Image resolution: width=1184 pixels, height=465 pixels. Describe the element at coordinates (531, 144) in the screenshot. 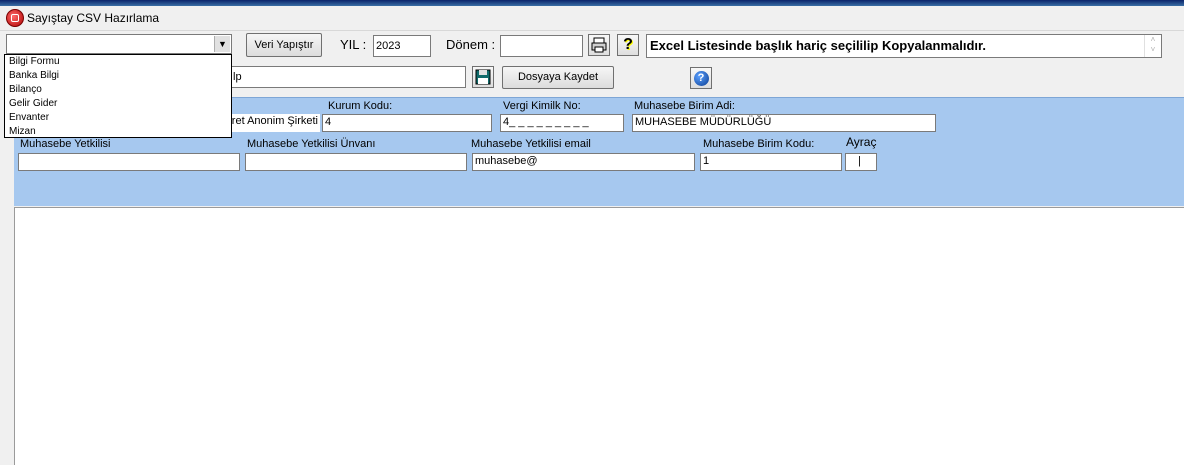

I see `email-label: Muhasebe Yetkilisi email` at that location.